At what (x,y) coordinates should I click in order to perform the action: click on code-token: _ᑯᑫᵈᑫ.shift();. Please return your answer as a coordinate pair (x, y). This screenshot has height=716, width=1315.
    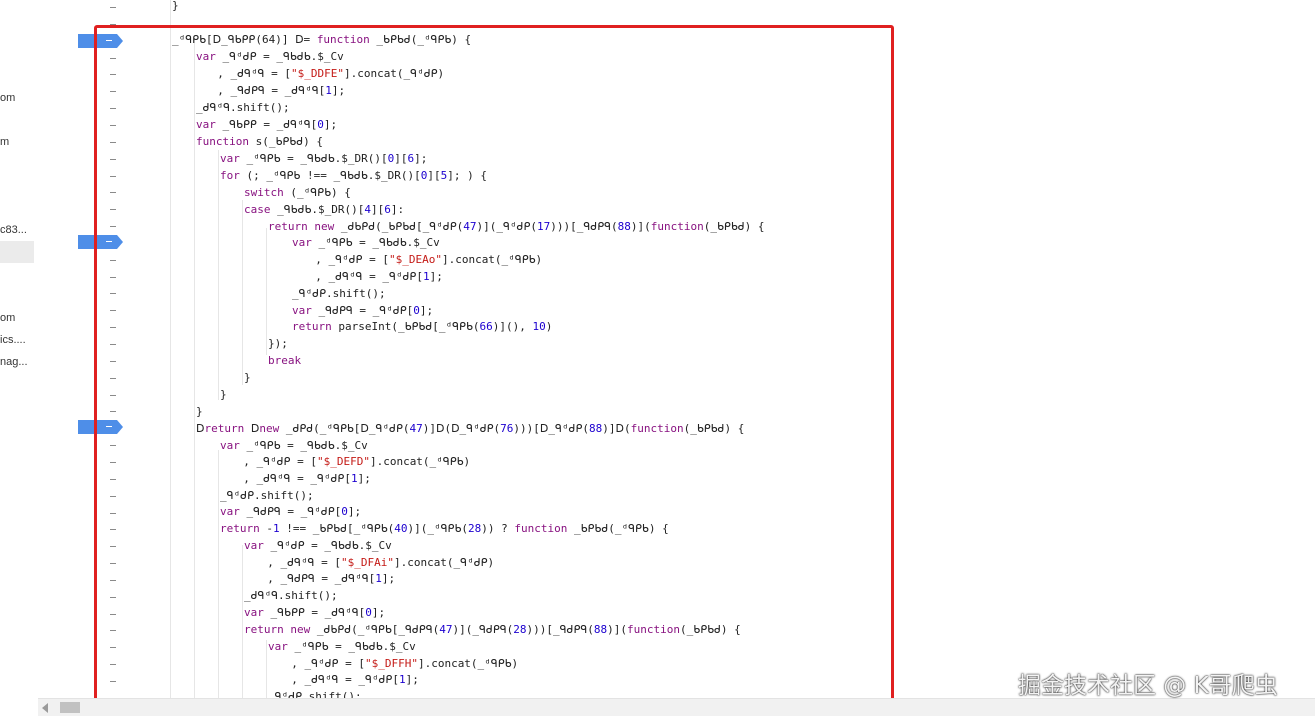
    Looking at the image, I should click on (291, 595).